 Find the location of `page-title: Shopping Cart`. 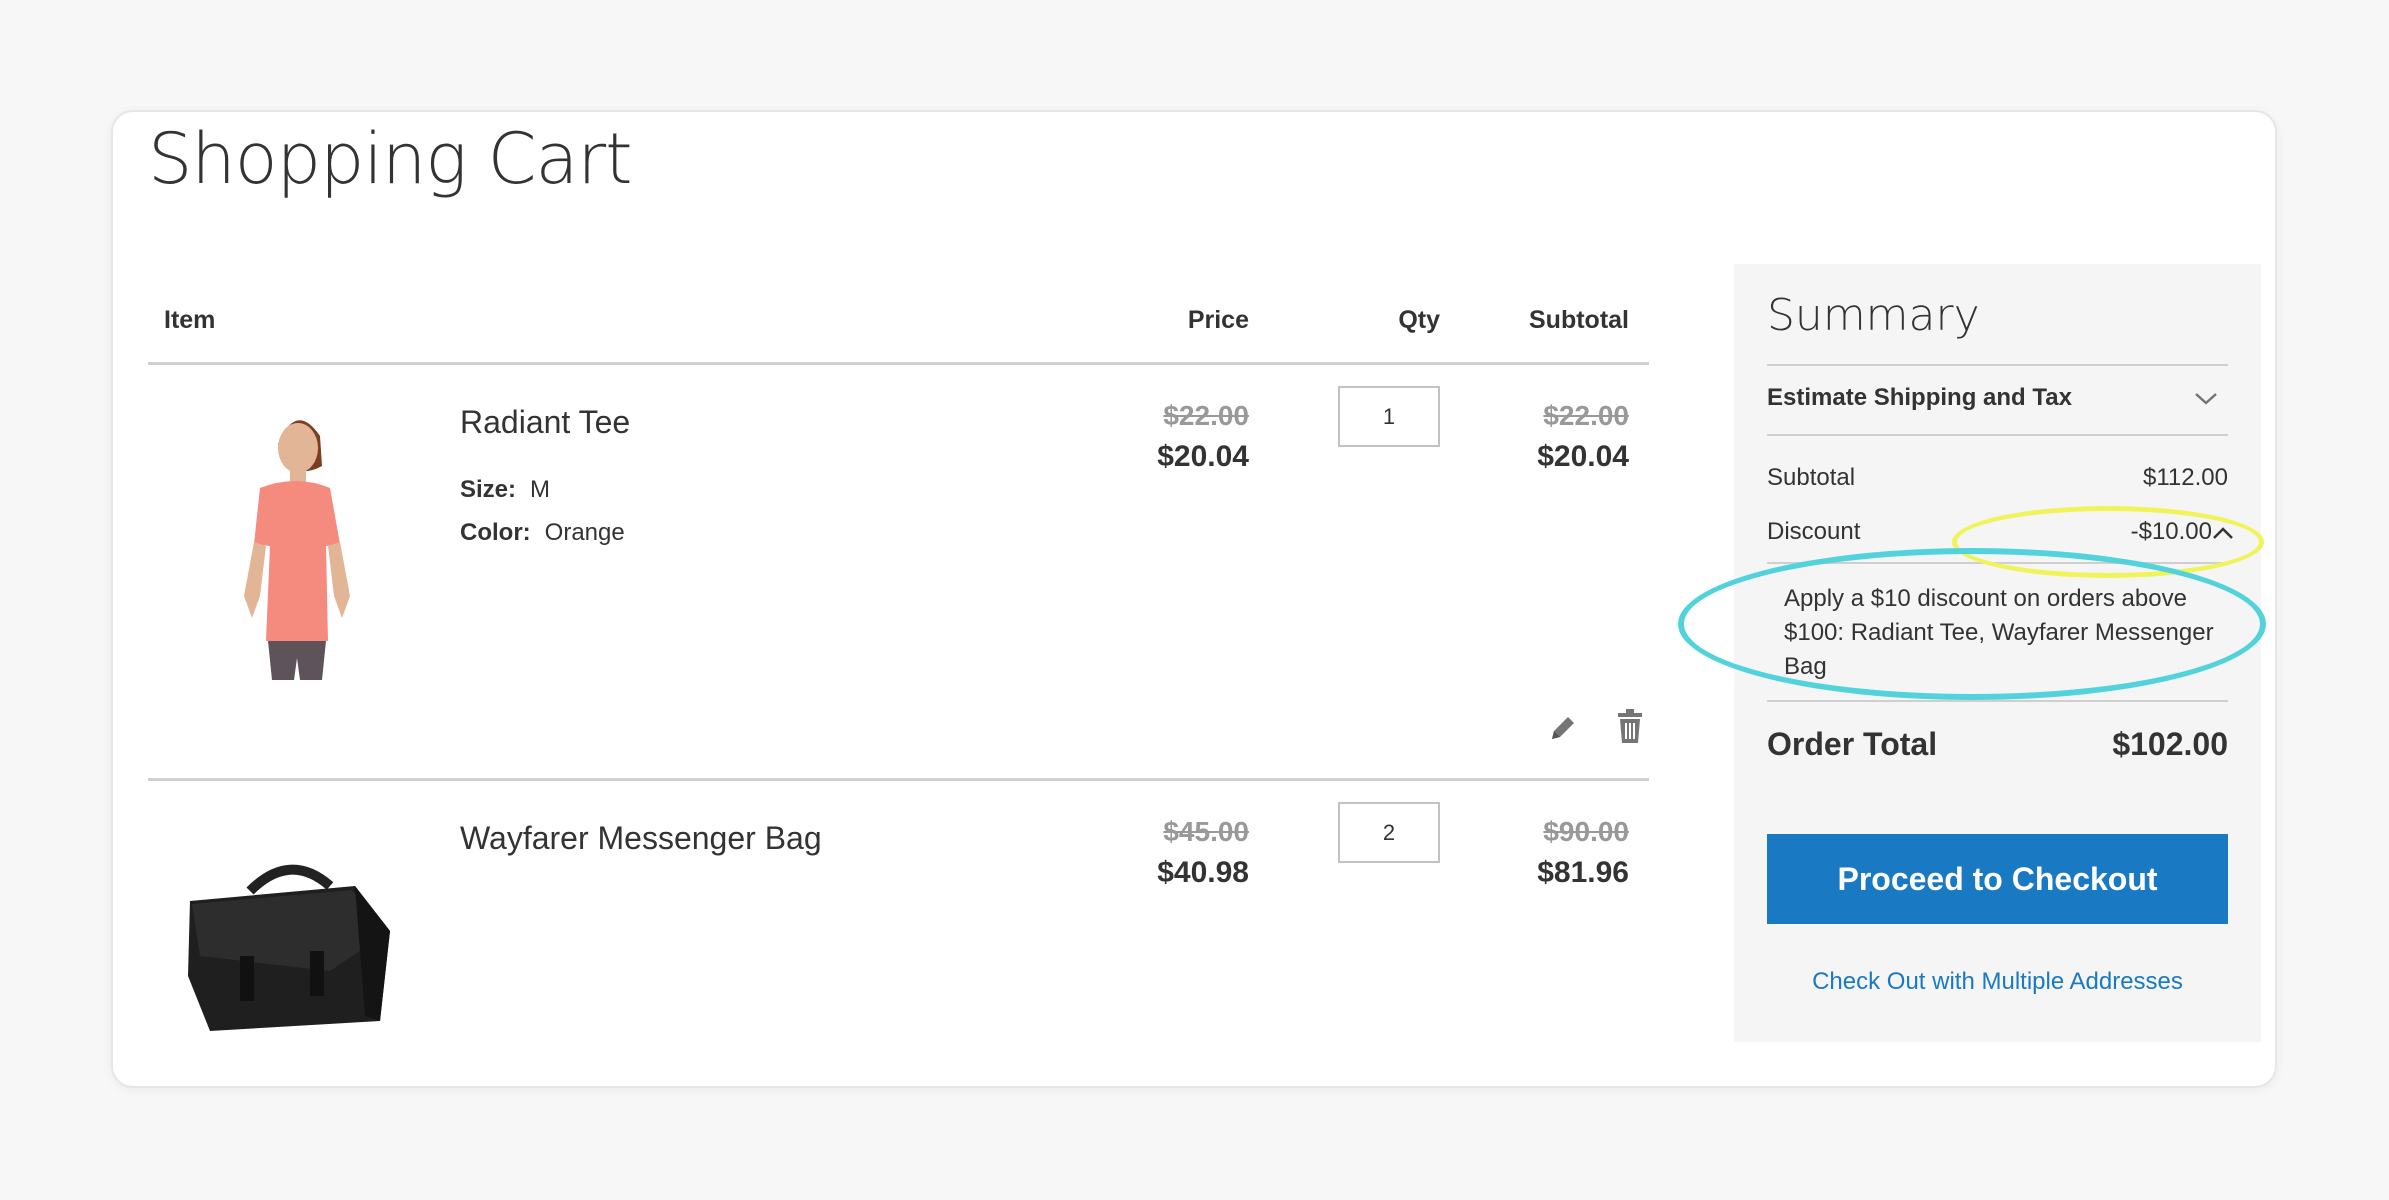

page-title: Shopping Cart is located at coordinates (390, 159).